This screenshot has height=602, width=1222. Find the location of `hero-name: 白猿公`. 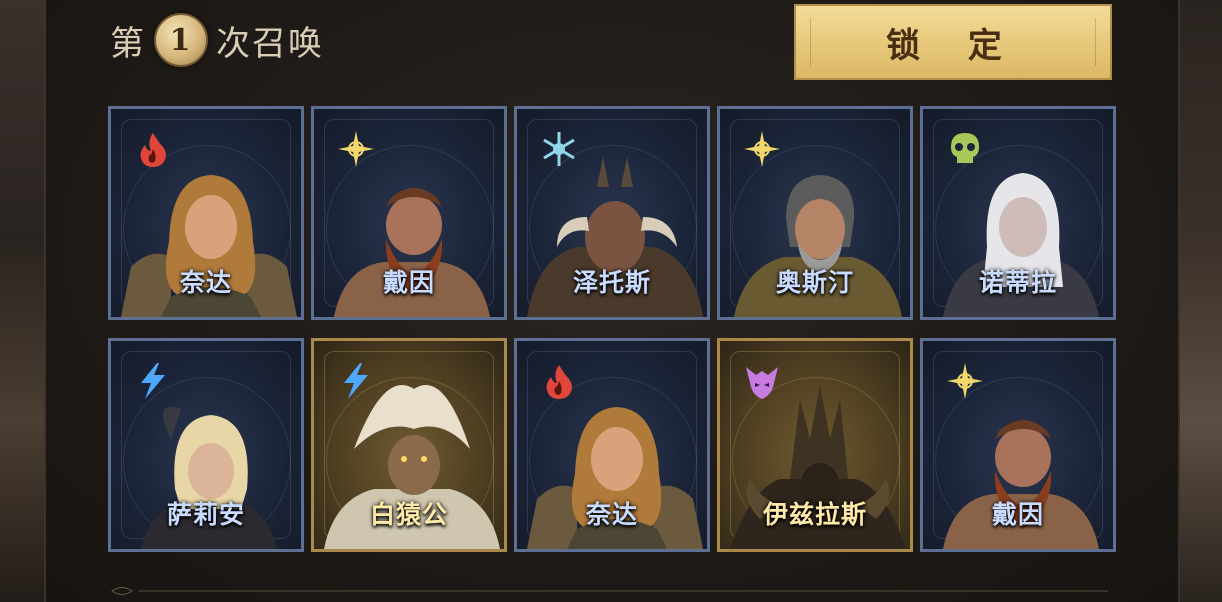

hero-name: 白猿公 is located at coordinates (408, 514).